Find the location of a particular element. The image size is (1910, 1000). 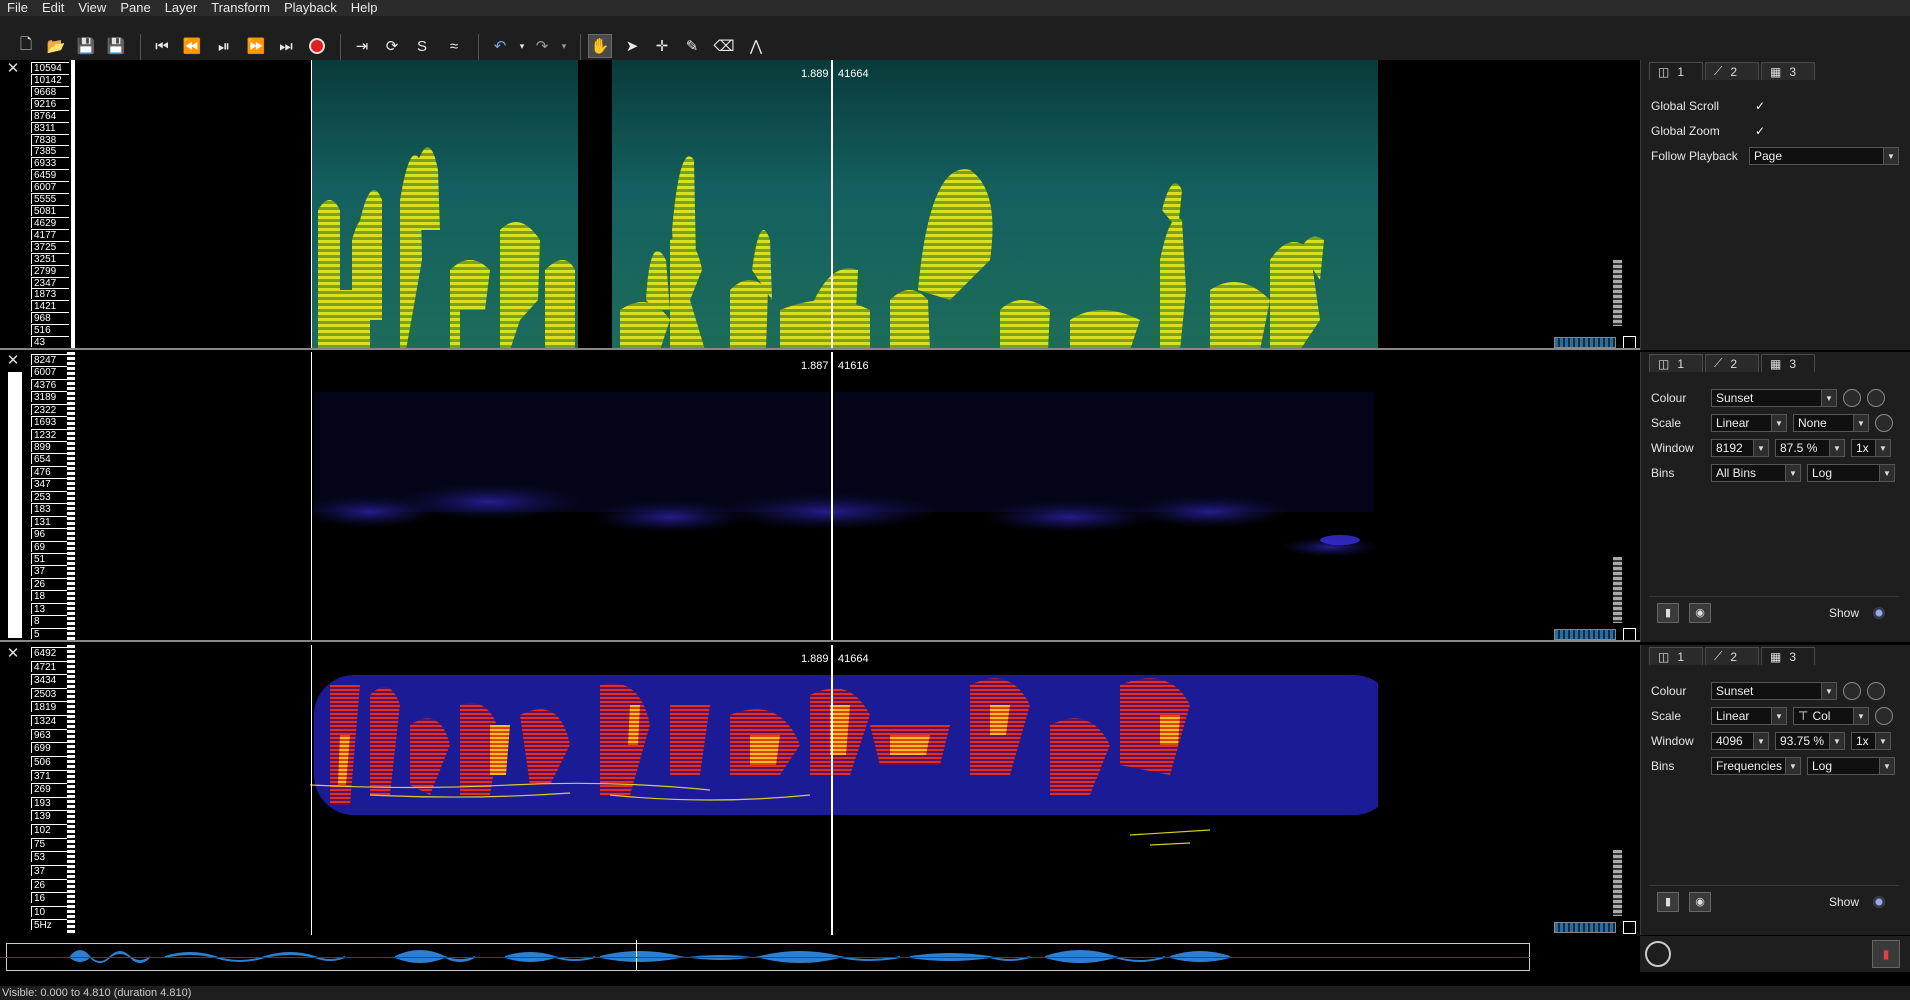

bins-select: Frequencies ▼ is located at coordinates (1756, 766).